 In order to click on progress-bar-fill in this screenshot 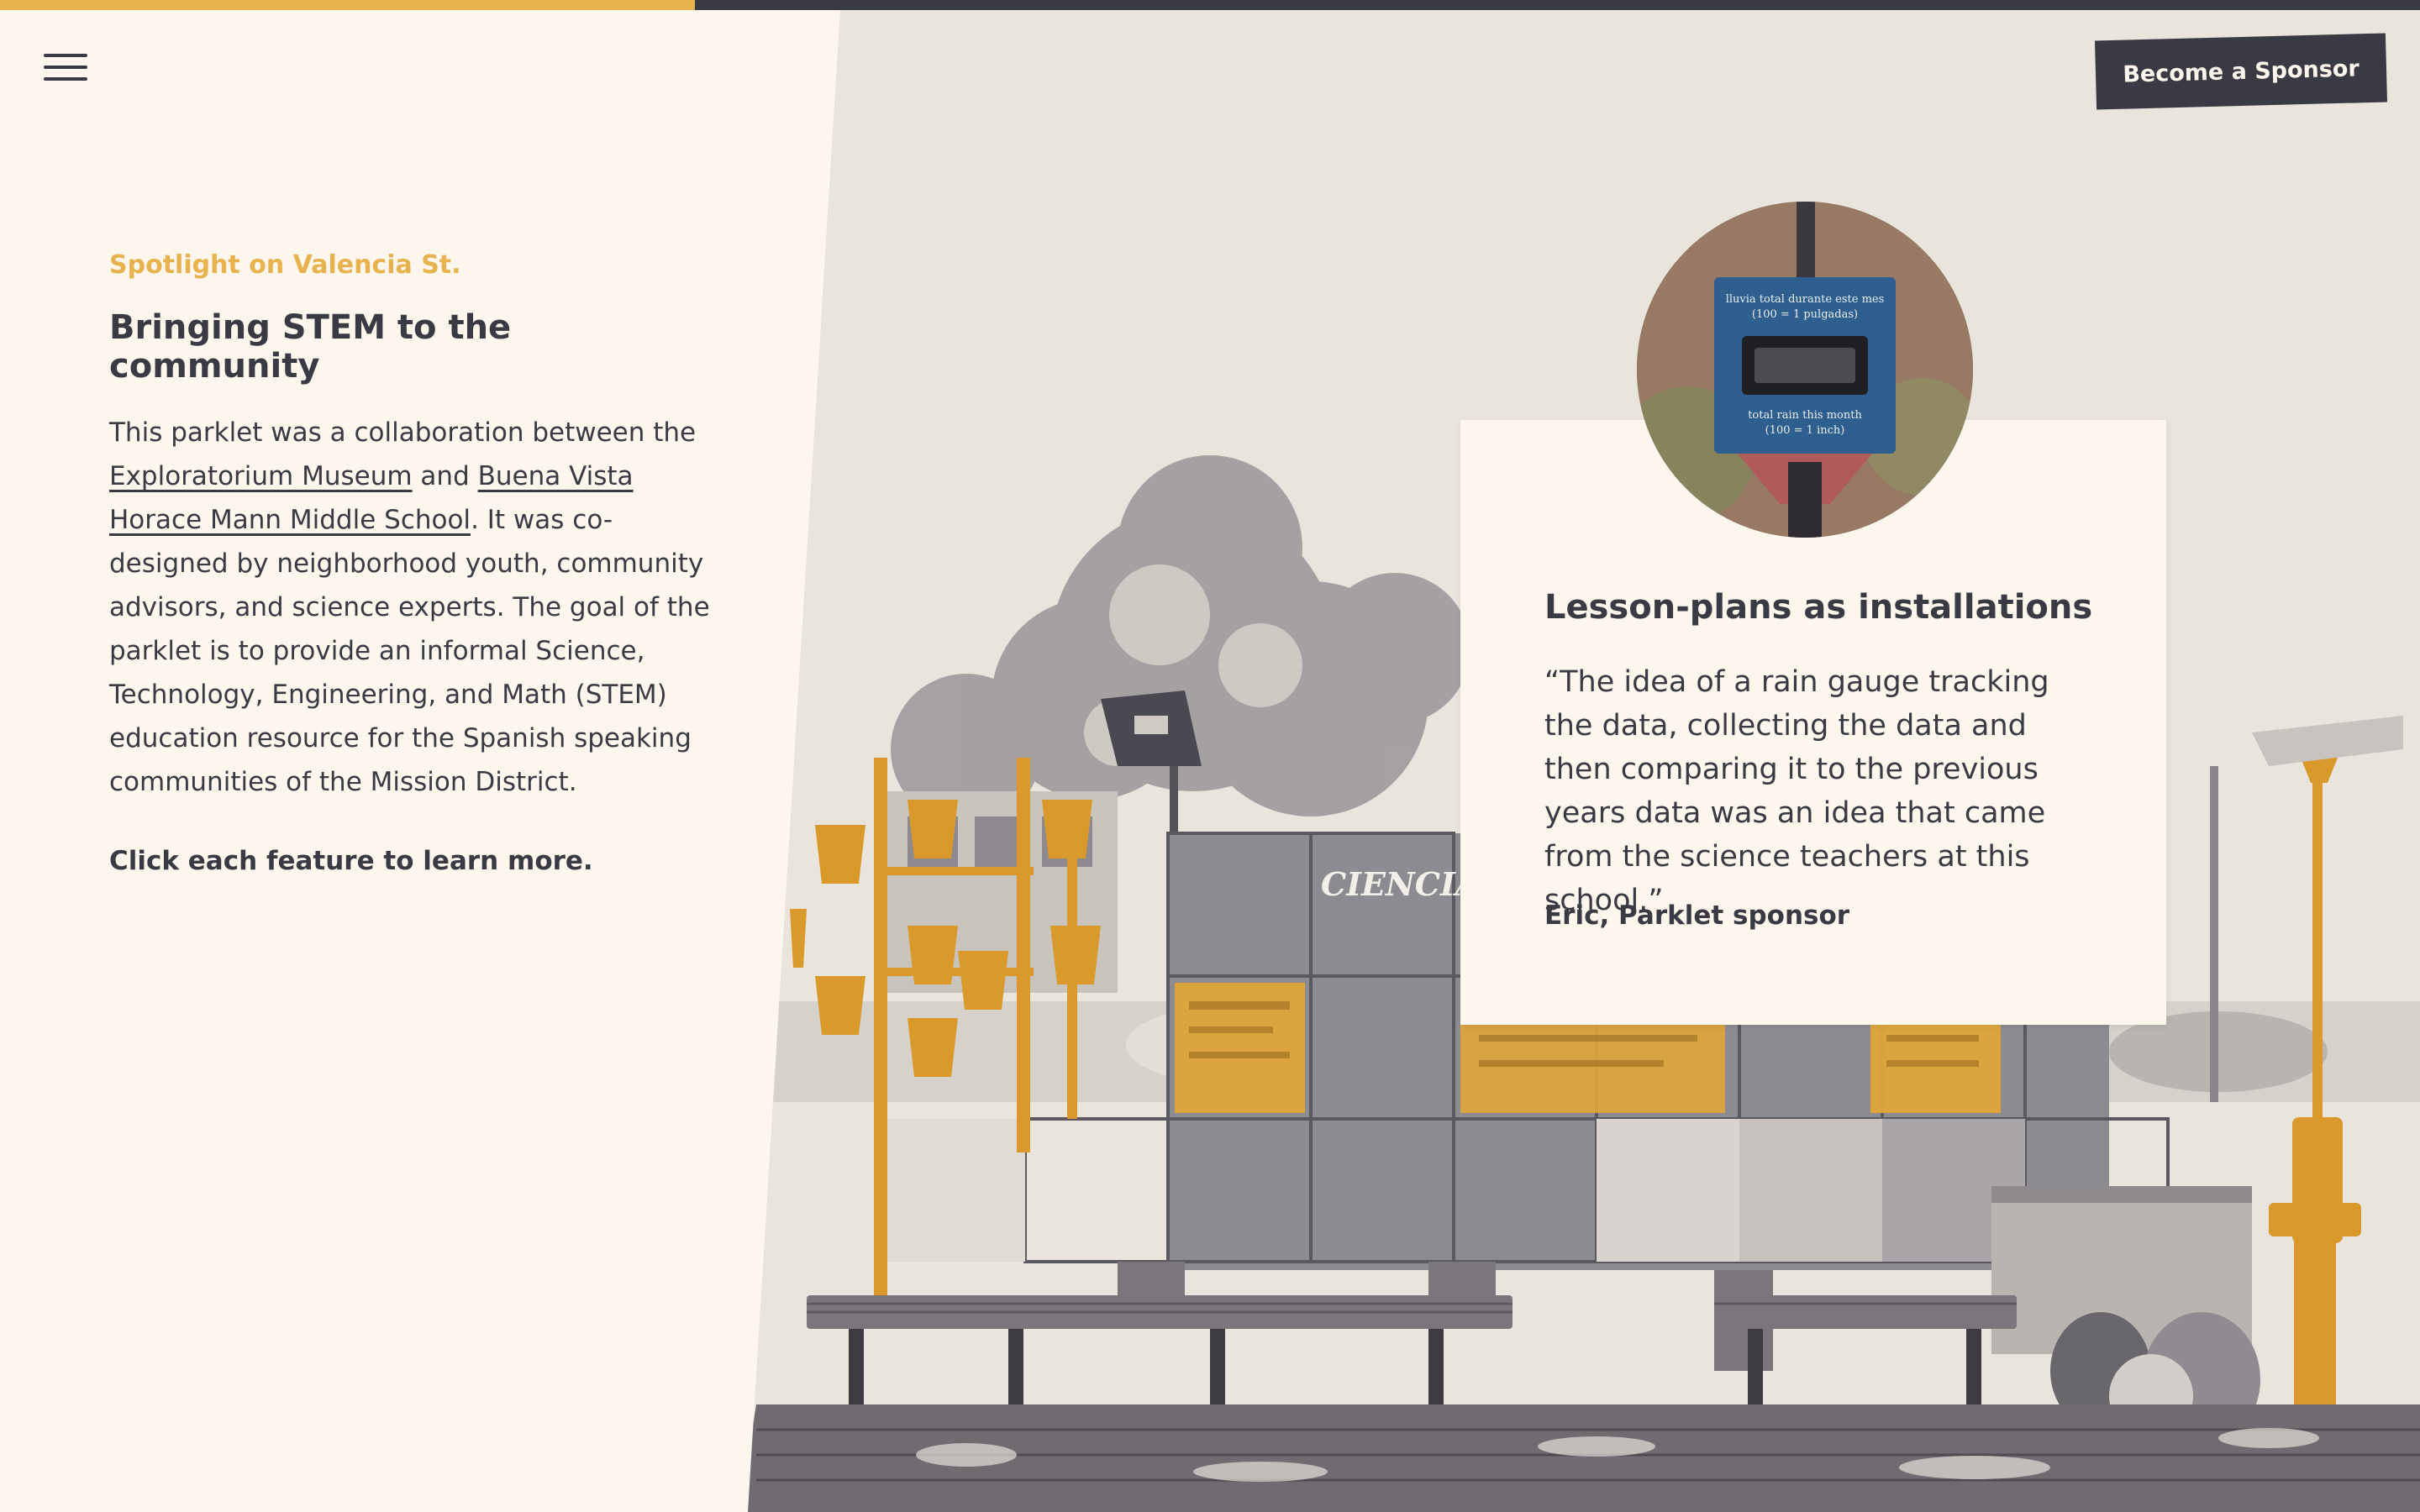, I will do `click(347, 5)`.